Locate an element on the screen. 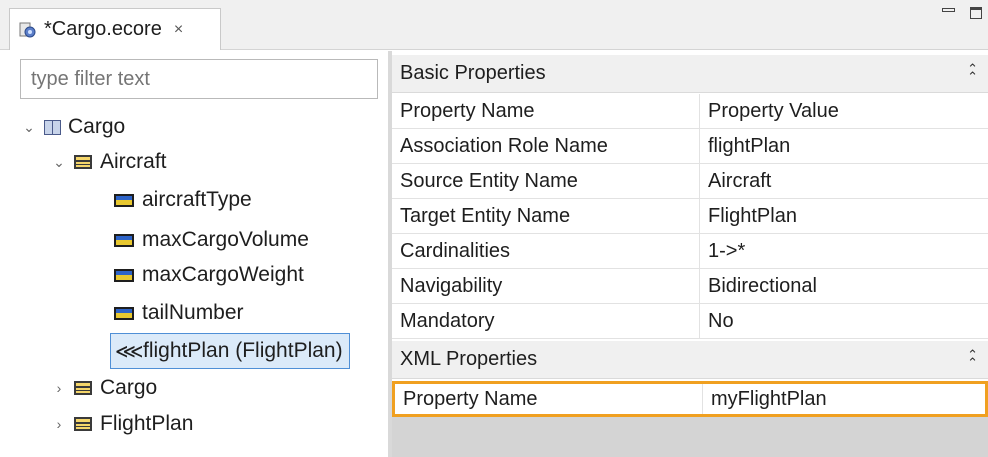  reference-icon: ⋘ is located at coordinates (129, 351).